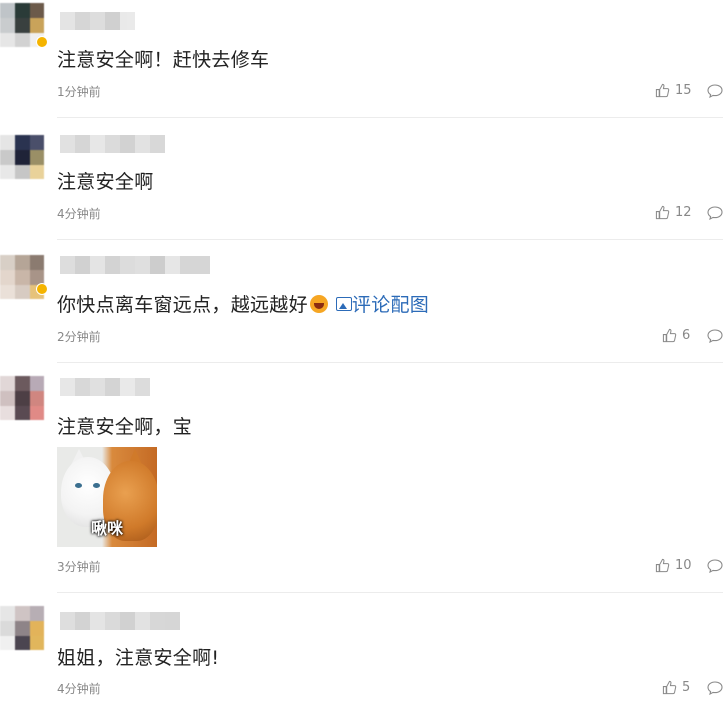  What do you see at coordinates (673, 565) in the screenshot?
I see `like-button: 10` at bounding box center [673, 565].